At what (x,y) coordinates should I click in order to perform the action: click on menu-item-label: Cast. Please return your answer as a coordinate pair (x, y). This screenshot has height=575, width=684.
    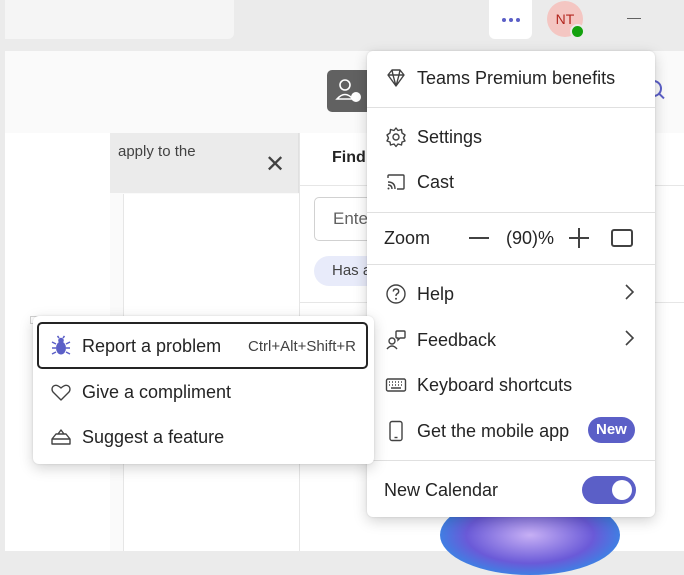
    Looking at the image, I should click on (436, 181).